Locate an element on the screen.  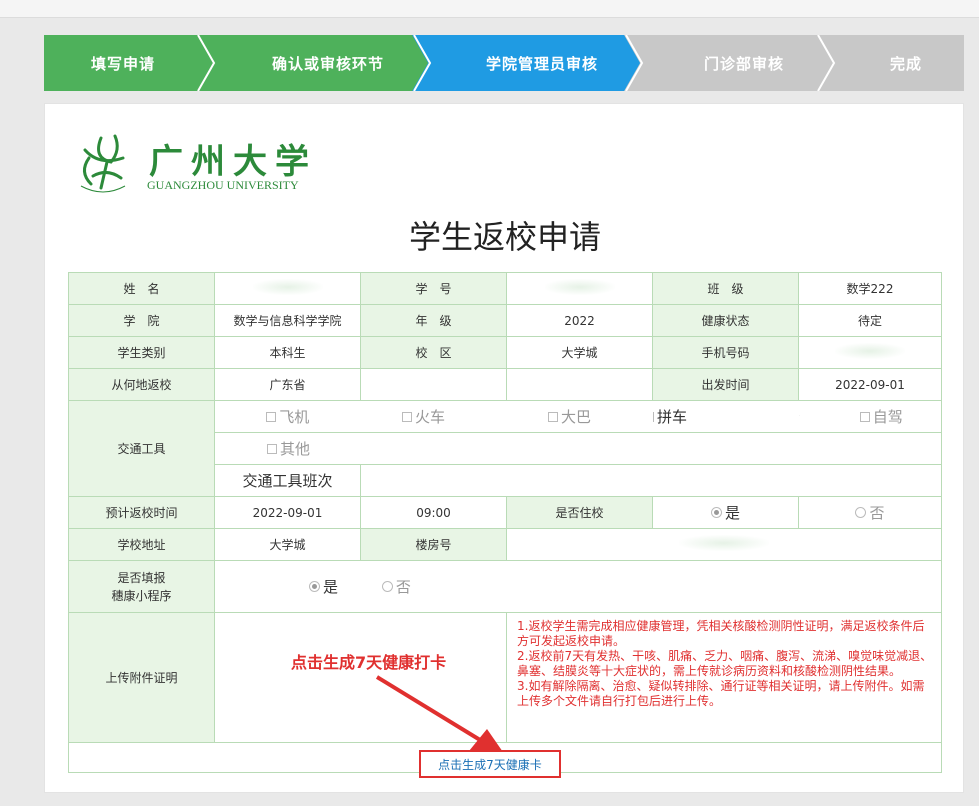
building-value is located at coordinates (724, 543).